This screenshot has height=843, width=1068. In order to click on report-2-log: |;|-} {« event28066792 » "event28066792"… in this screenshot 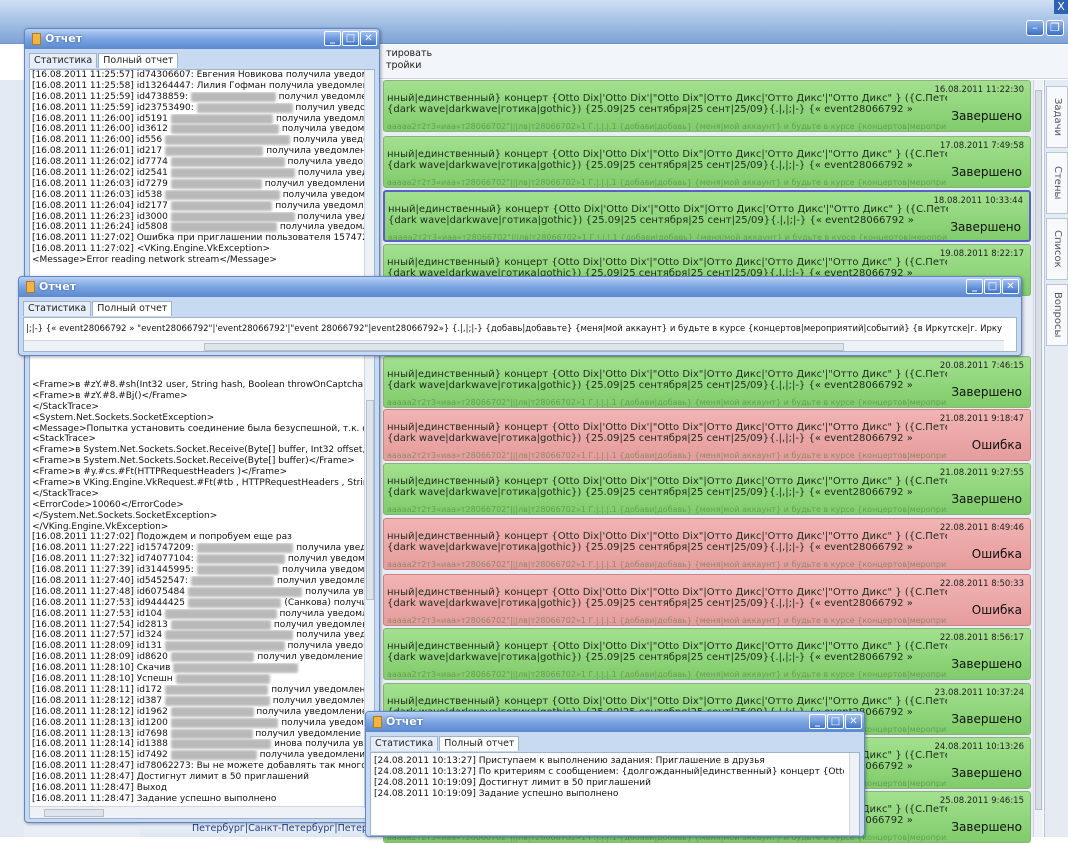, I will do `click(520, 334)`.